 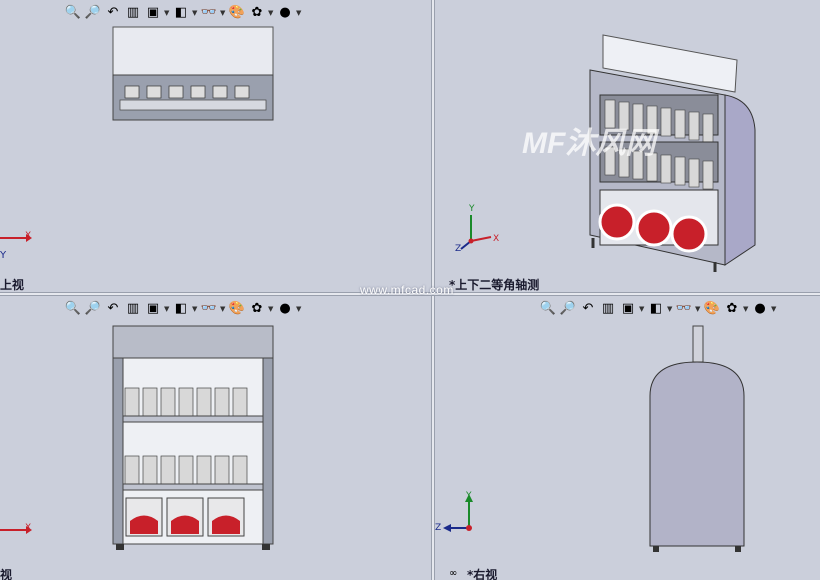 I want to click on shelf-edge, so click(x=193, y=105).